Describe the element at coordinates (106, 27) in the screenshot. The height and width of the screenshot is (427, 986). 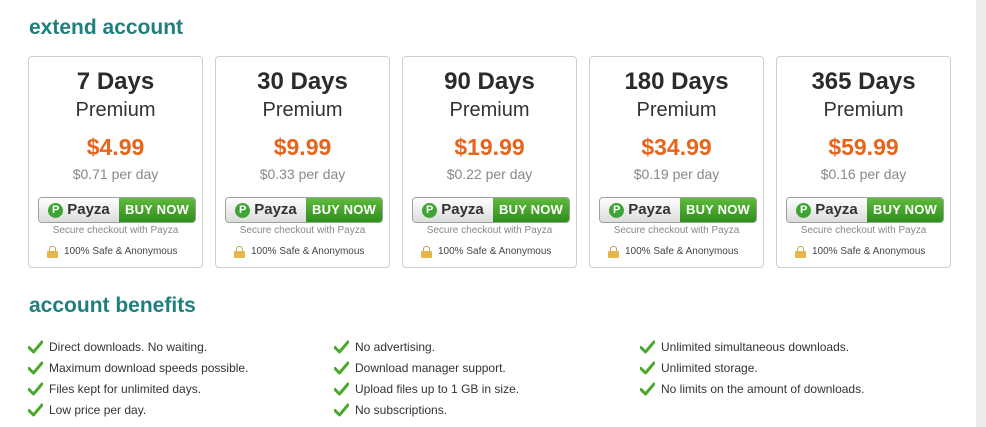
I see `extend-account-heading: extend account` at that location.